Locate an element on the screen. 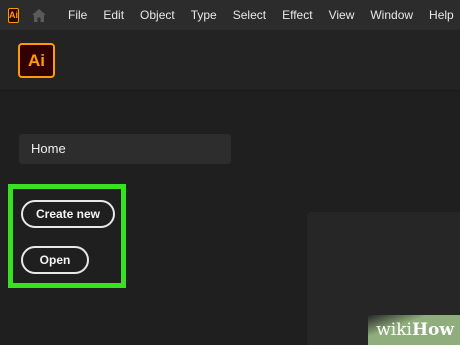 The image size is (460, 345). menu-view: View is located at coordinates (342, 15).